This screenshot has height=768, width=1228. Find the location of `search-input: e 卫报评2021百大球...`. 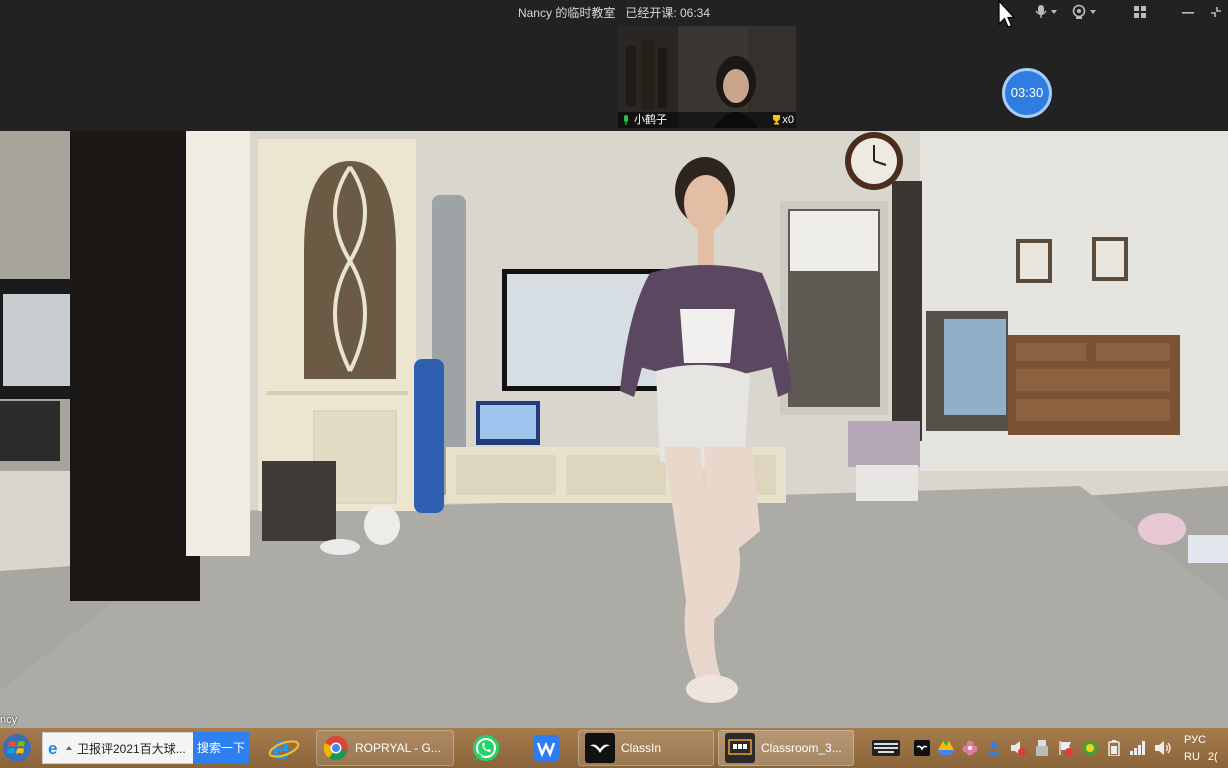

search-input: e 卫报评2021百大球... is located at coordinates (118, 748).